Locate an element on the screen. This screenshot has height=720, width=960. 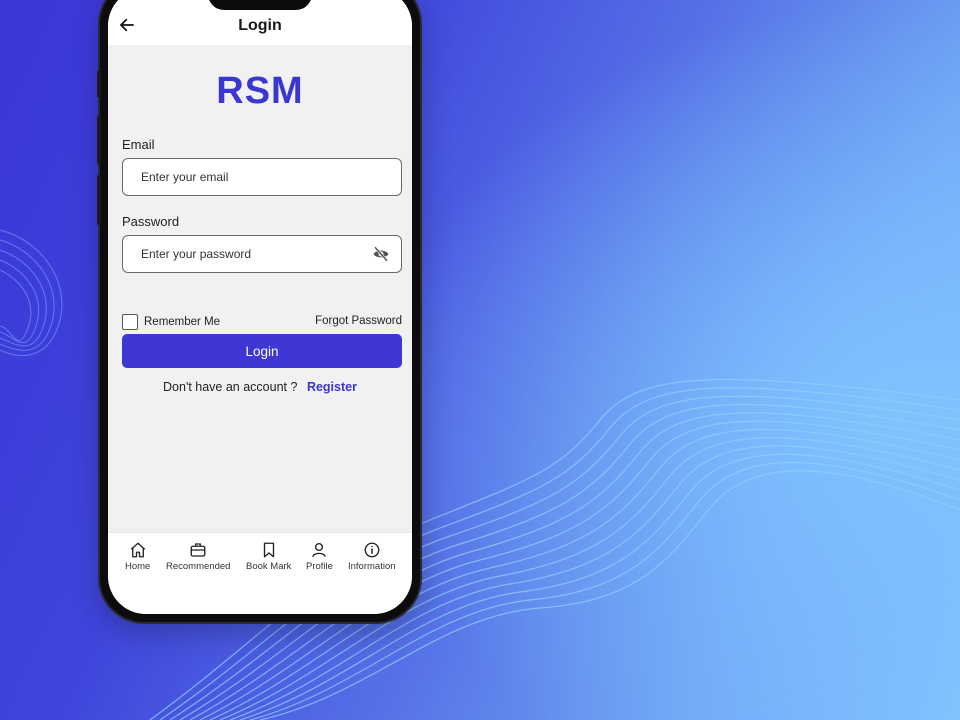
nav-label-bookmark: Book Mark is located at coordinates (269, 566).